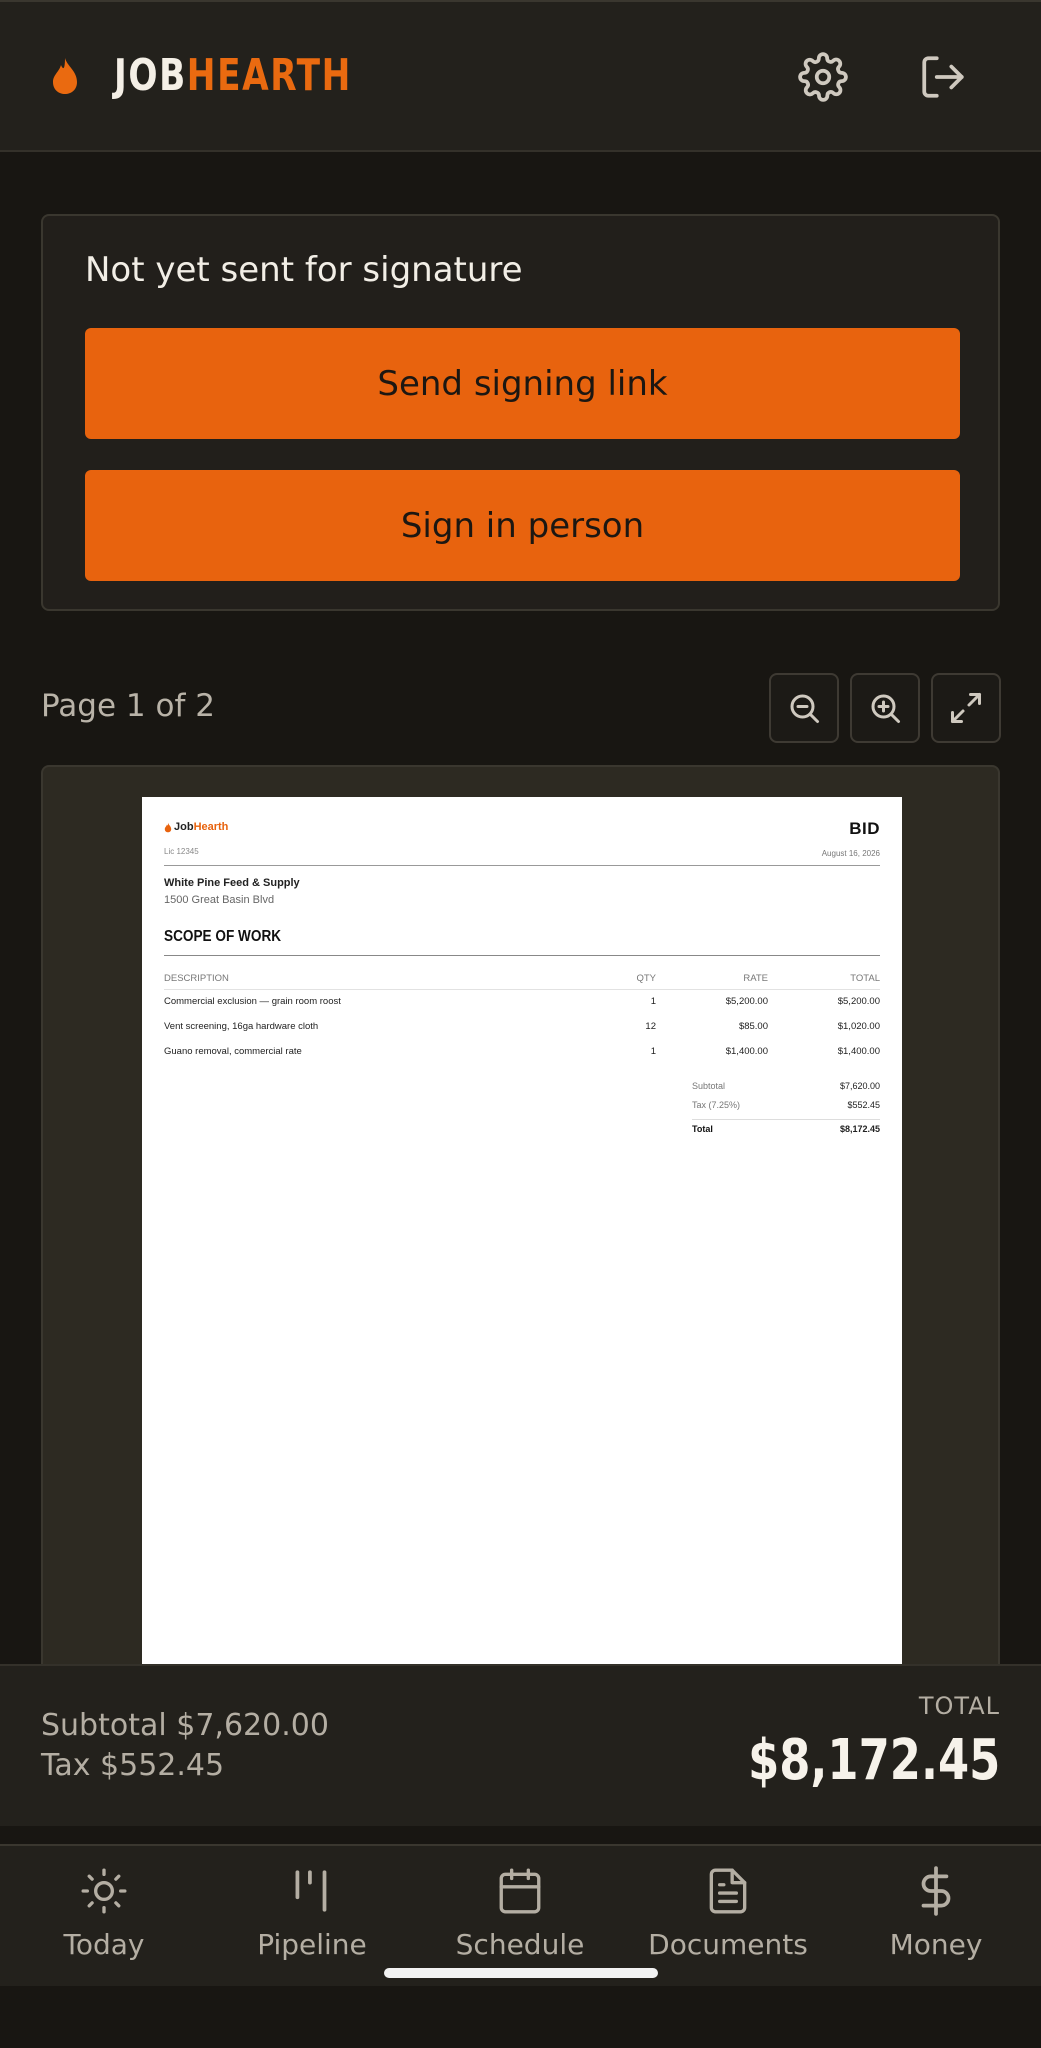 The image size is (1041, 2048). What do you see at coordinates (521, 1973) in the screenshot?
I see `home-indicator` at bounding box center [521, 1973].